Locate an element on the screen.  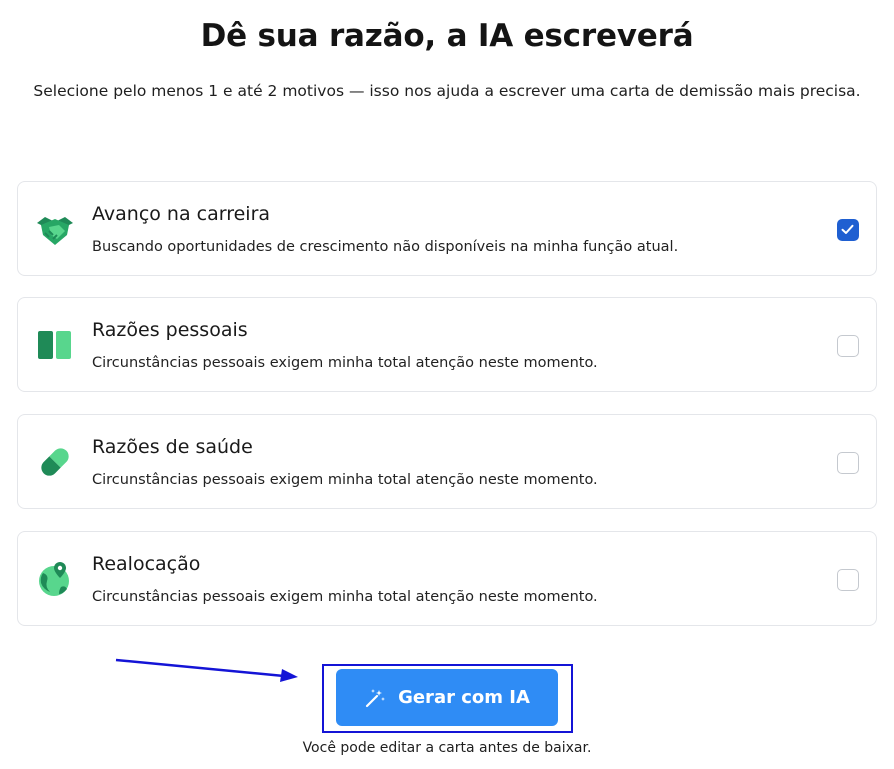
reason-checkbox-career is located at coordinates (848, 230).